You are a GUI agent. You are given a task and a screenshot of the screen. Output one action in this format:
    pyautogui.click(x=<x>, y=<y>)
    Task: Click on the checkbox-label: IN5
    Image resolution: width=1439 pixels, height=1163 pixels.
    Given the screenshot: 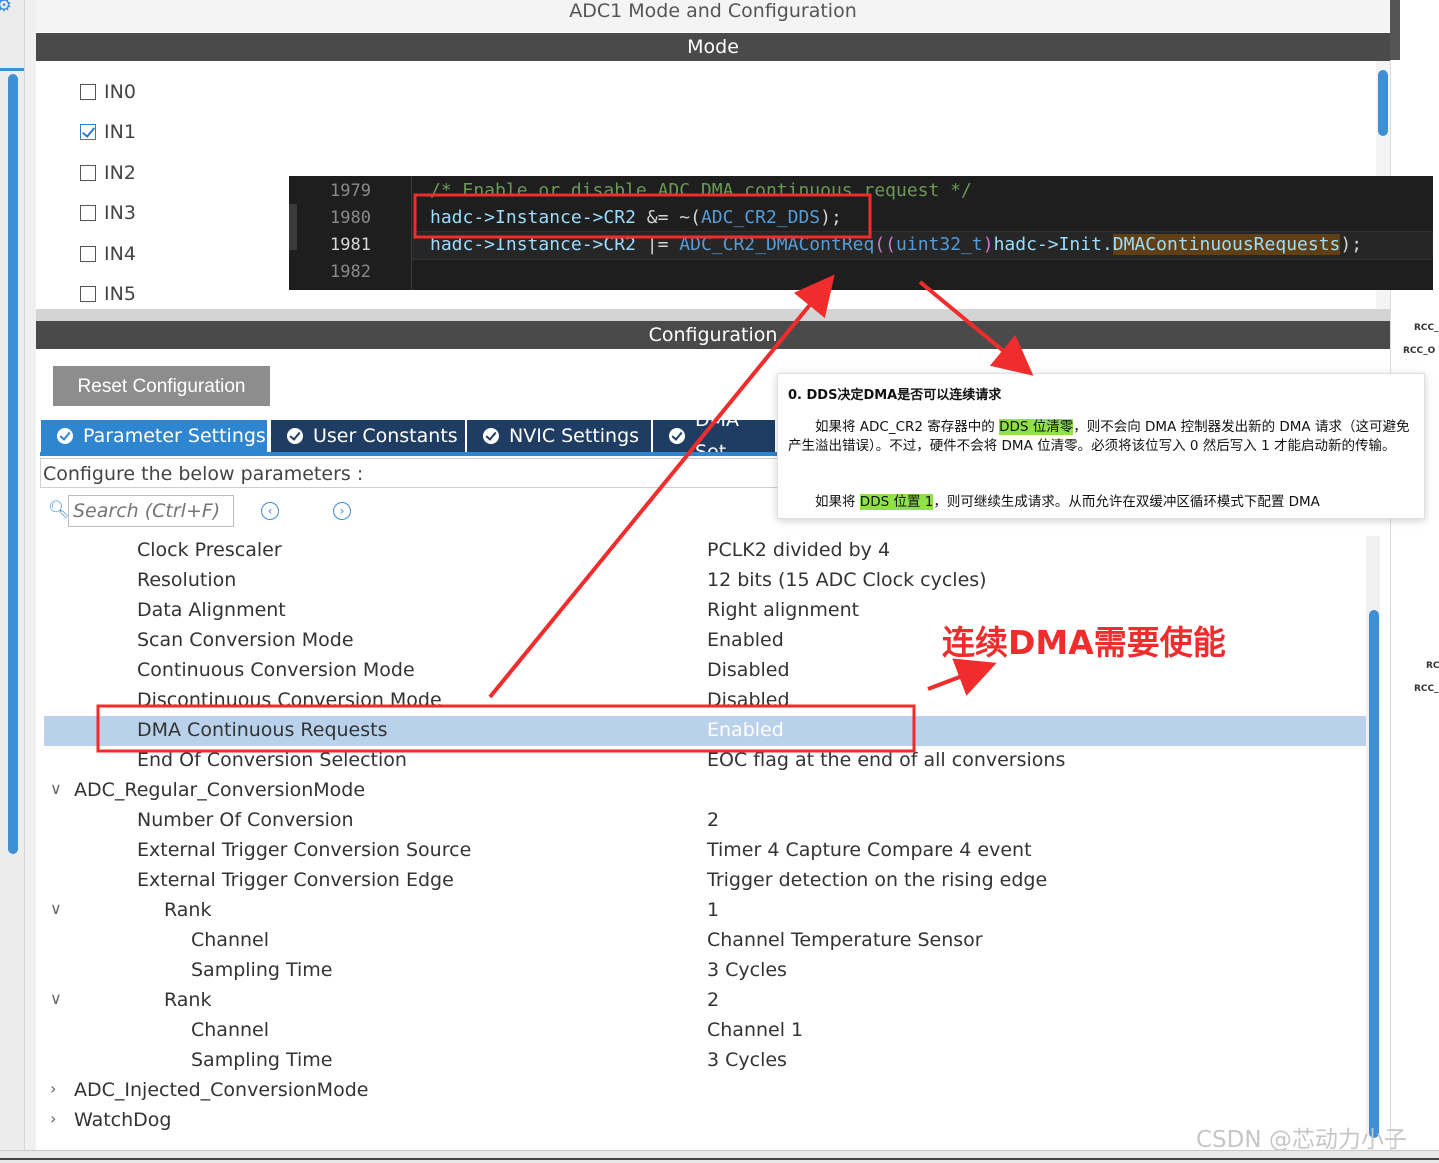 What is the action you would take?
    pyautogui.click(x=120, y=294)
    